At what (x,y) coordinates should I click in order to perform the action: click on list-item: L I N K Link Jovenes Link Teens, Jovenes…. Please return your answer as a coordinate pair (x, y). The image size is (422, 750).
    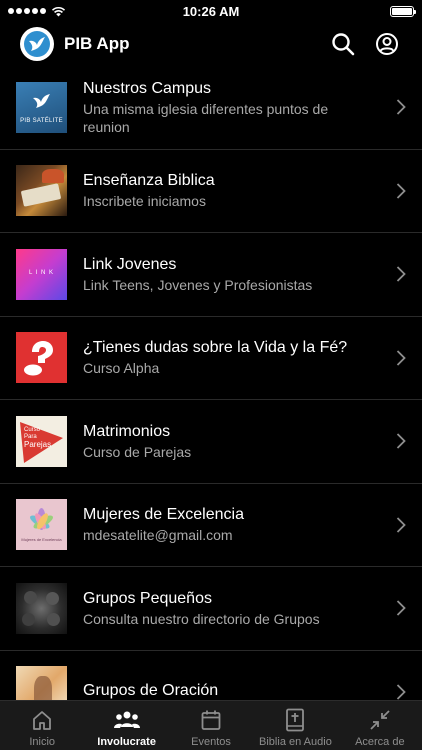
    Looking at the image, I should click on (211, 275).